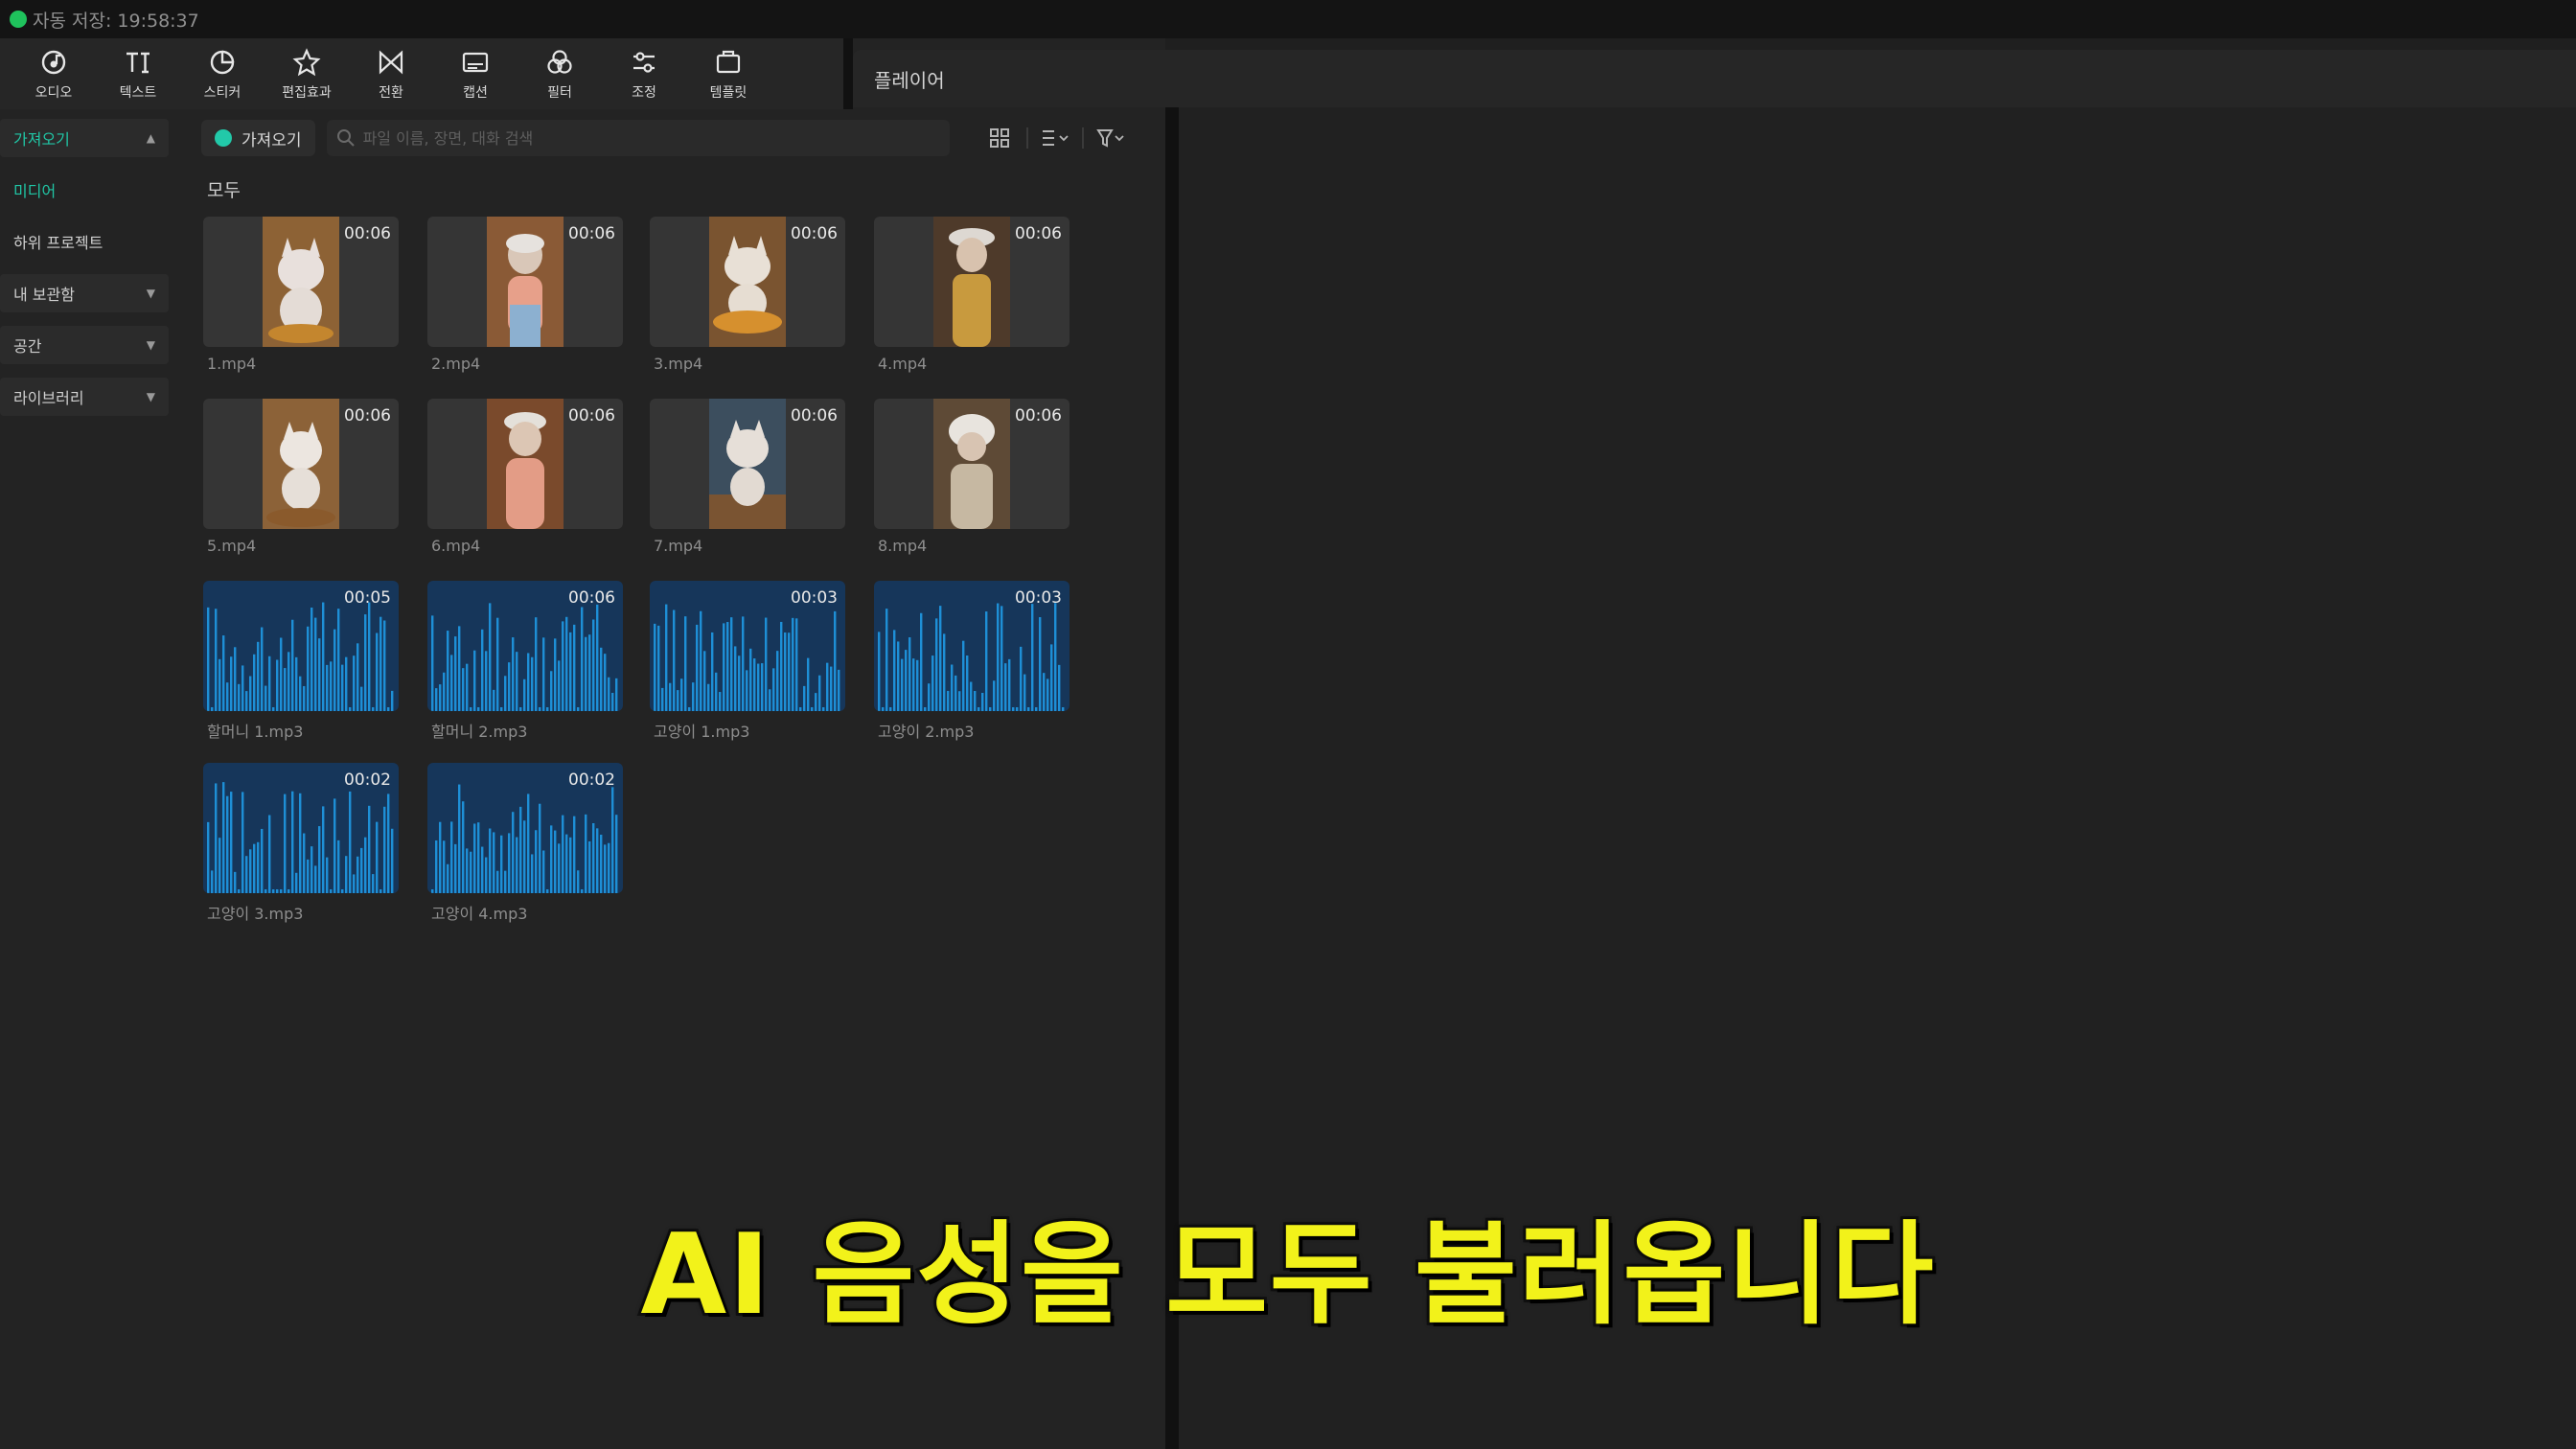 The image size is (2576, 1449). Describe the element at coordinates (747, 295) in the screenshot. I see `media-item: 00:06 3.mp4` at that location.